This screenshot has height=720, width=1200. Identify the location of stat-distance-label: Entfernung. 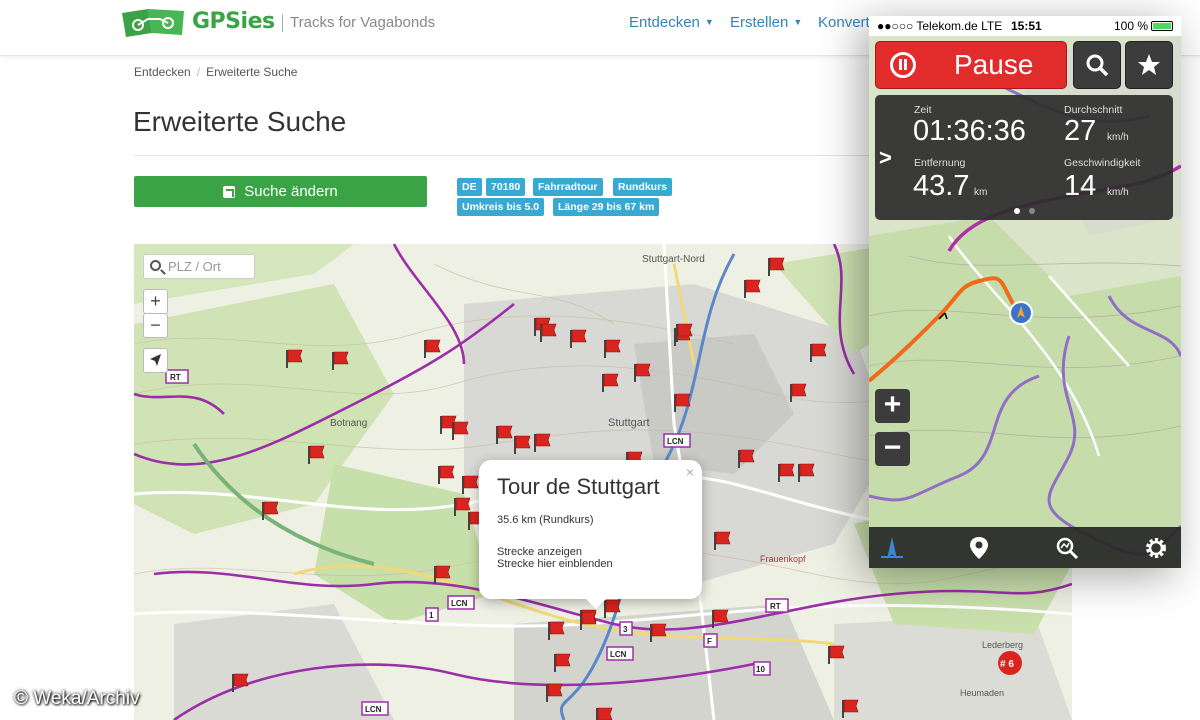
(940, 163).